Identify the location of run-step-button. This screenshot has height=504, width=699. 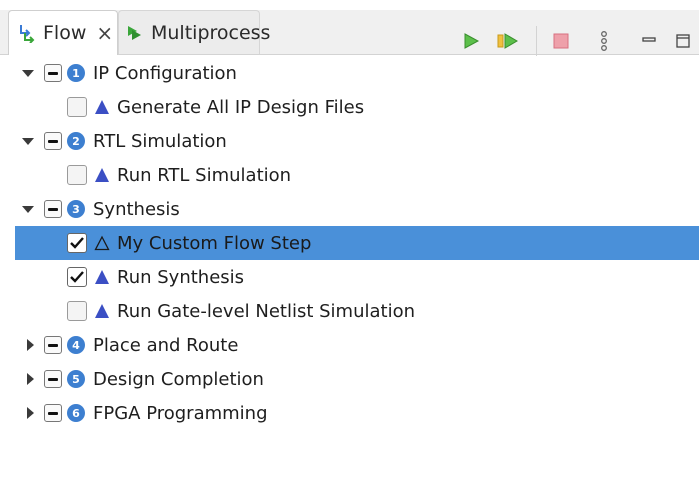
(508, 41).